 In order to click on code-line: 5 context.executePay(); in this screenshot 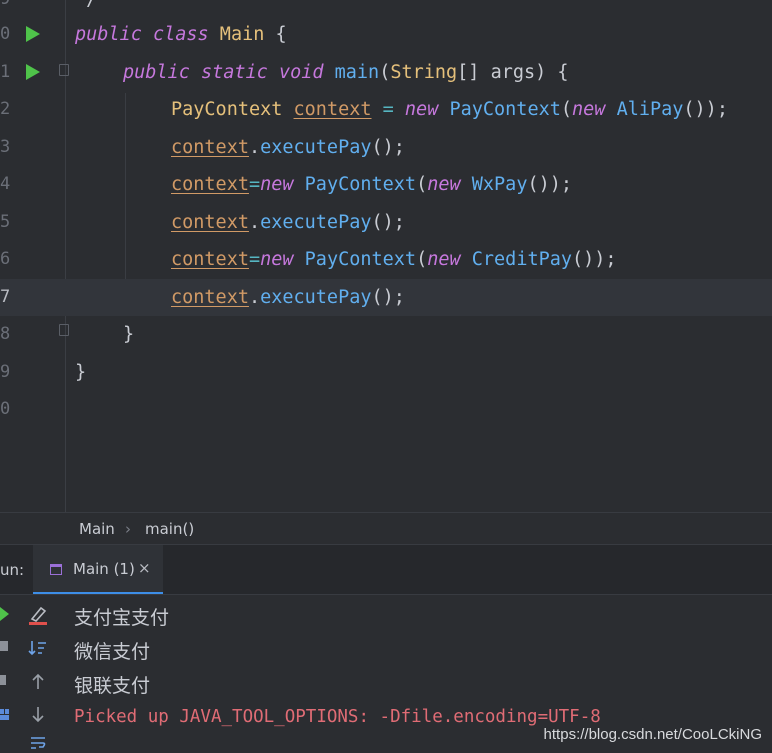, I will do `click(386, 222)`.